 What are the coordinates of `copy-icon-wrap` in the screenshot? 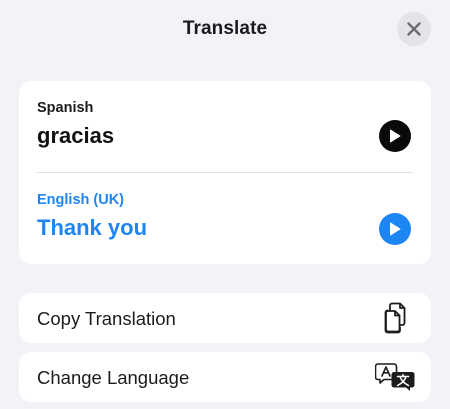 It's located at (397, 318).